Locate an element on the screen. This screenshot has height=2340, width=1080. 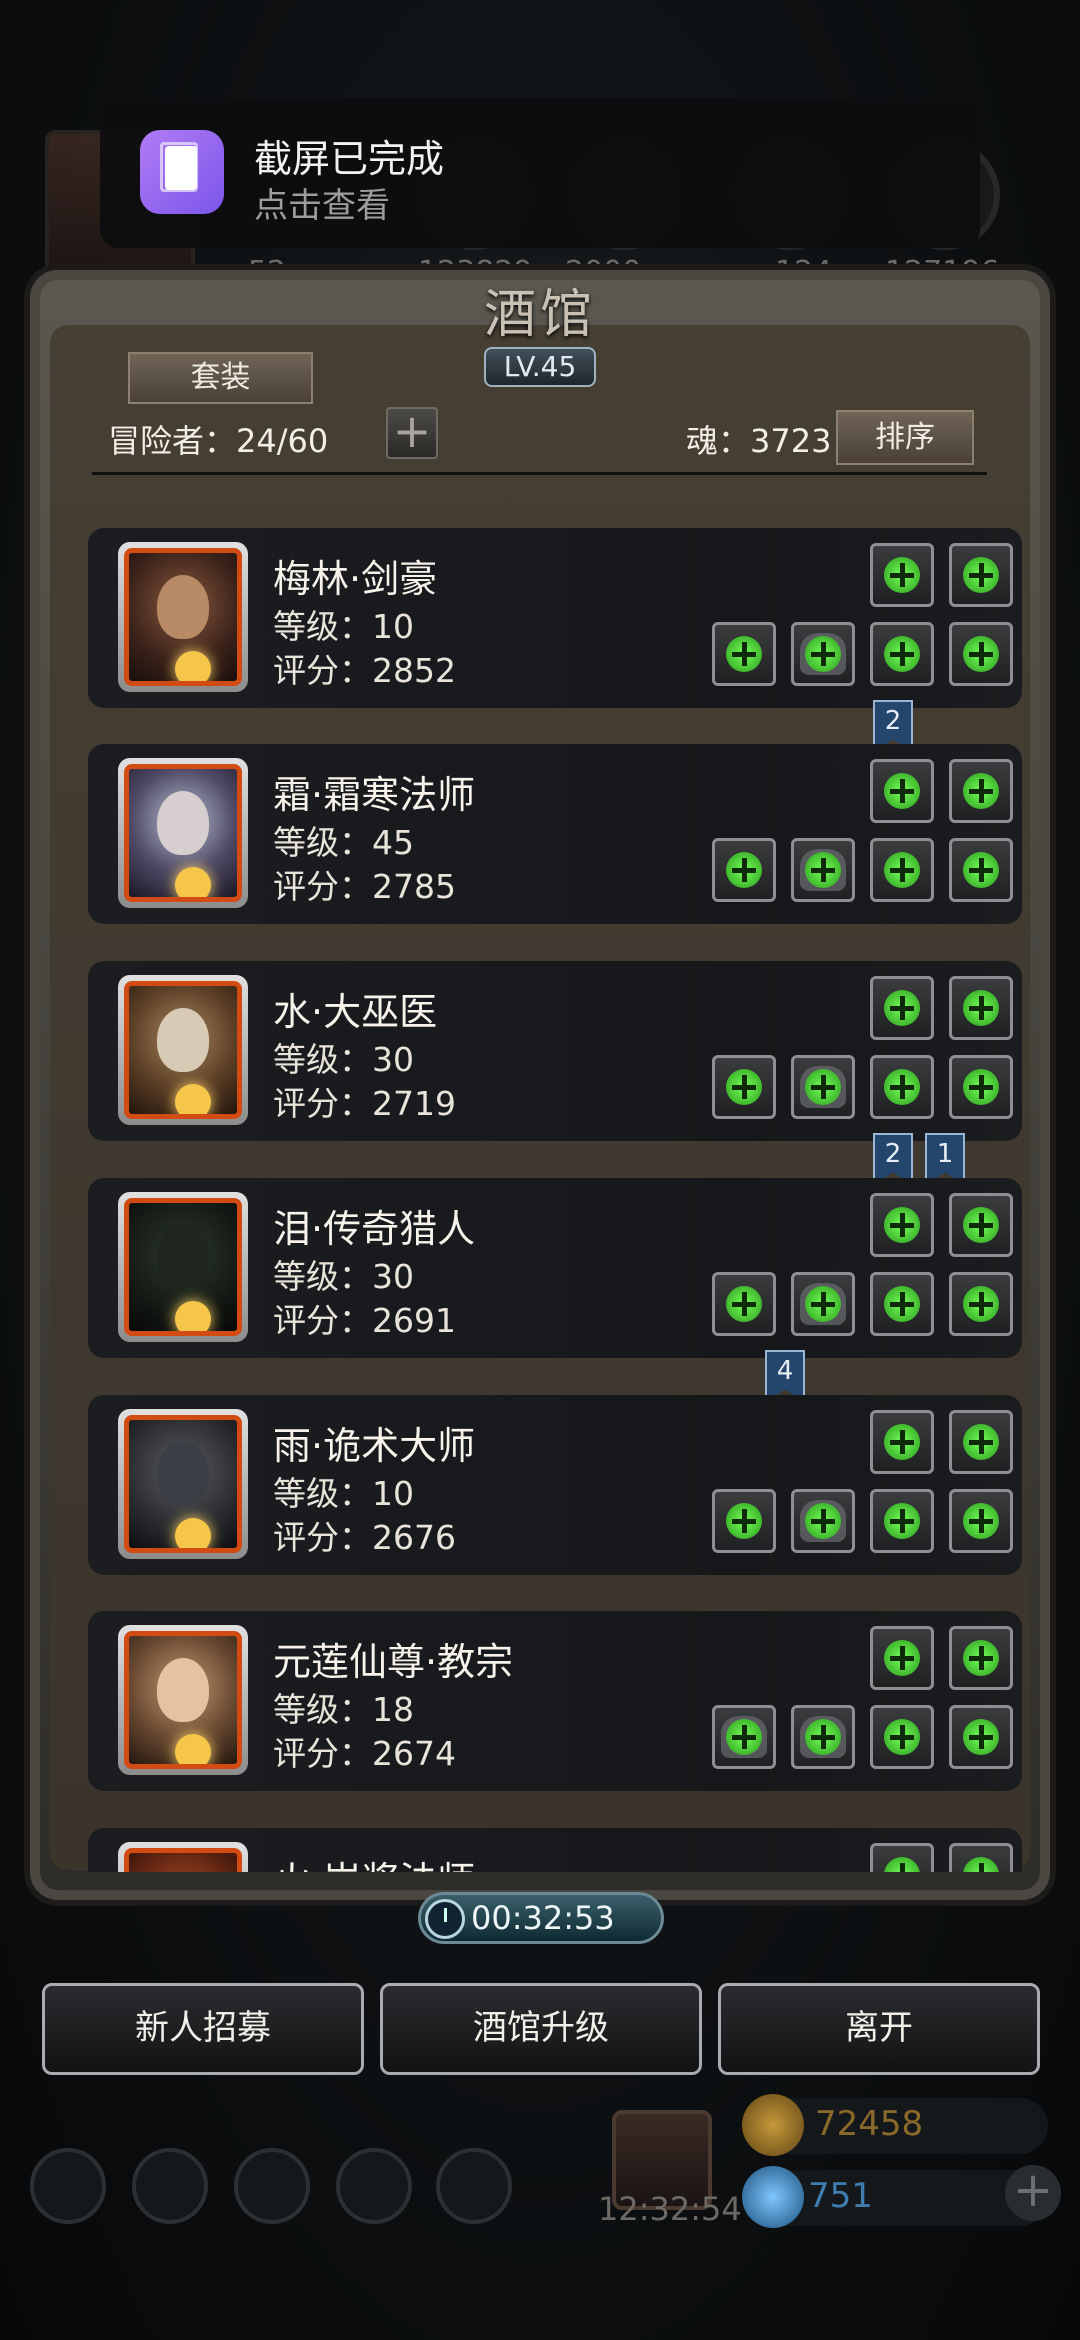
notification-subtitle: 点击查看 is located at coordinates (322, 206).